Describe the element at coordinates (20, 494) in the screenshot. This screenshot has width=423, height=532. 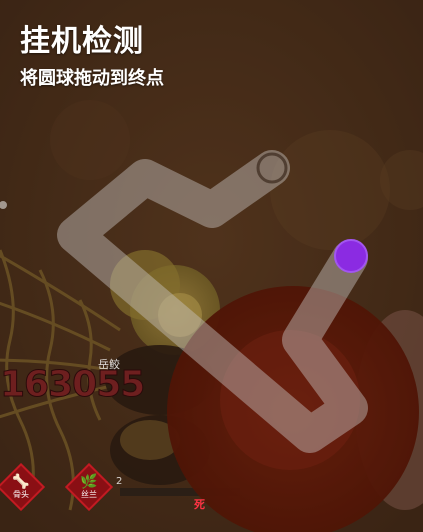
I see `item-label: 骨头` at that location.